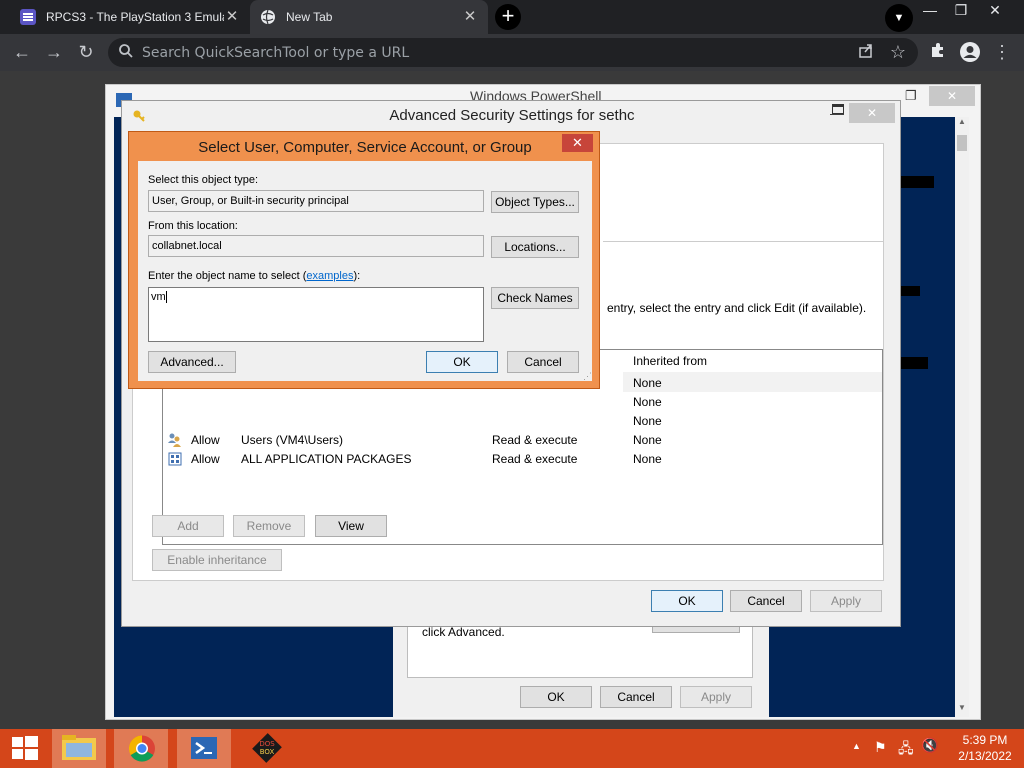 This screenshot has width=1024, height=768. What do you see at coordinates (846, 601) in the screenshot?
I see `apply-button: Apply` at bounding box center [846, 601].